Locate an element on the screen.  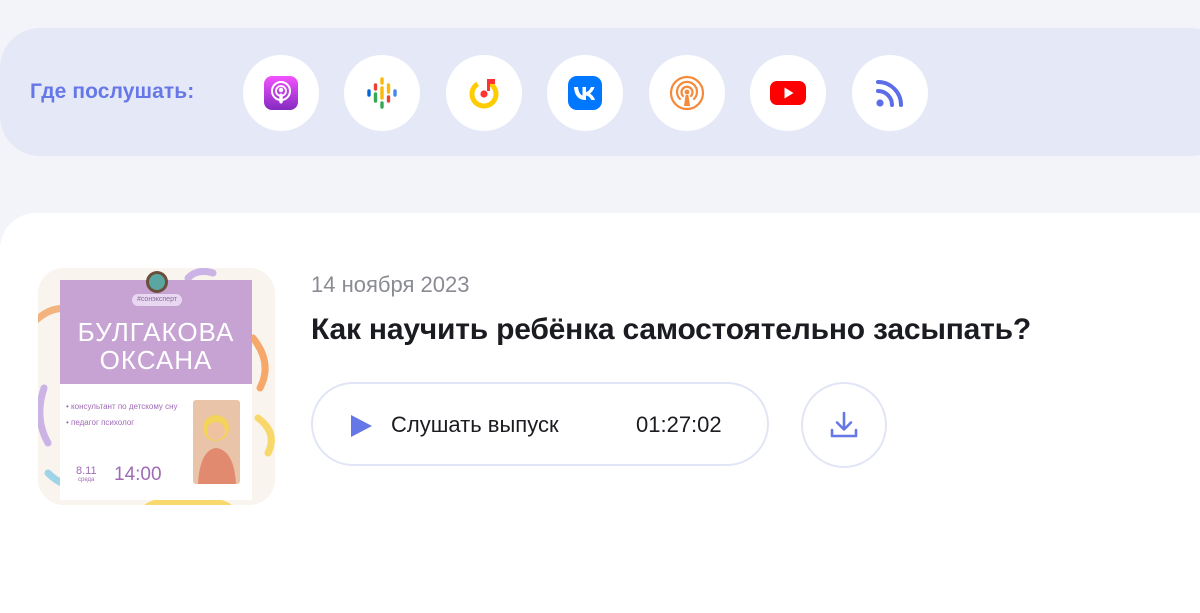
apple-podcasts-icon is located at coordinates (281, 93).